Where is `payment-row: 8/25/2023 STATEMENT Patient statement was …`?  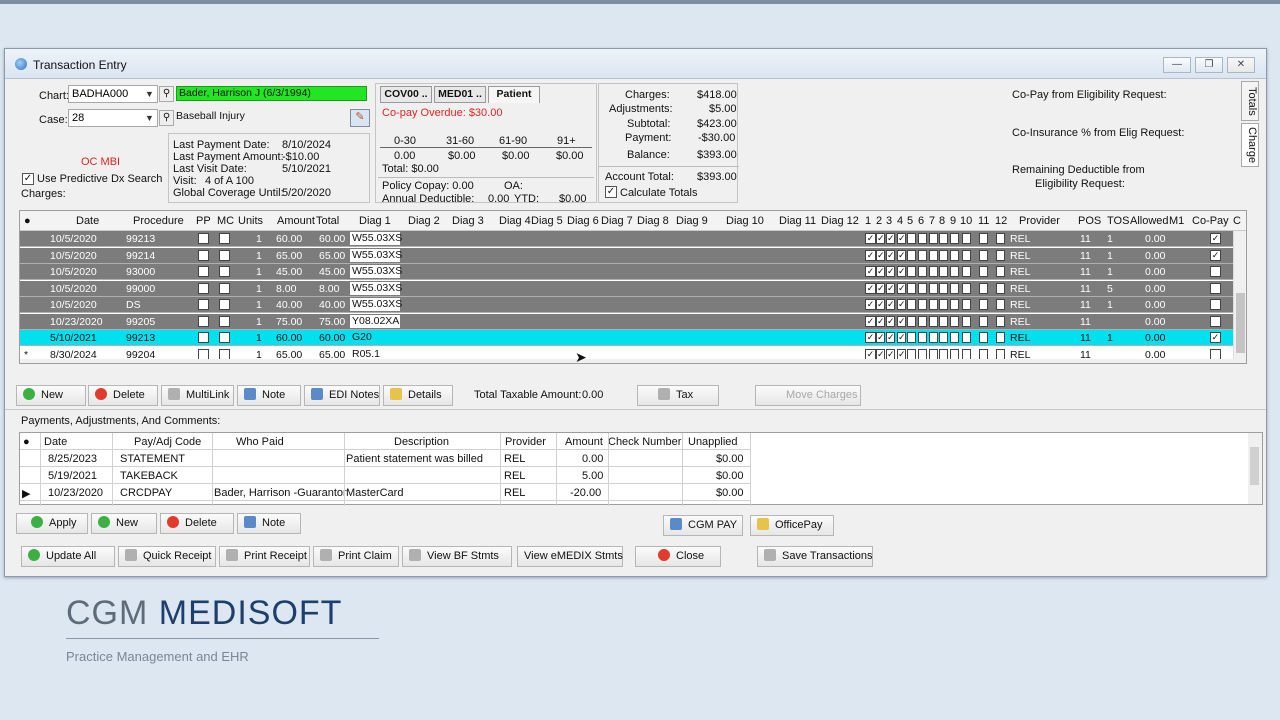
payment-row: 8/25/2023 STATEMENT Patient statement was … is located at coordinates (385, 458).